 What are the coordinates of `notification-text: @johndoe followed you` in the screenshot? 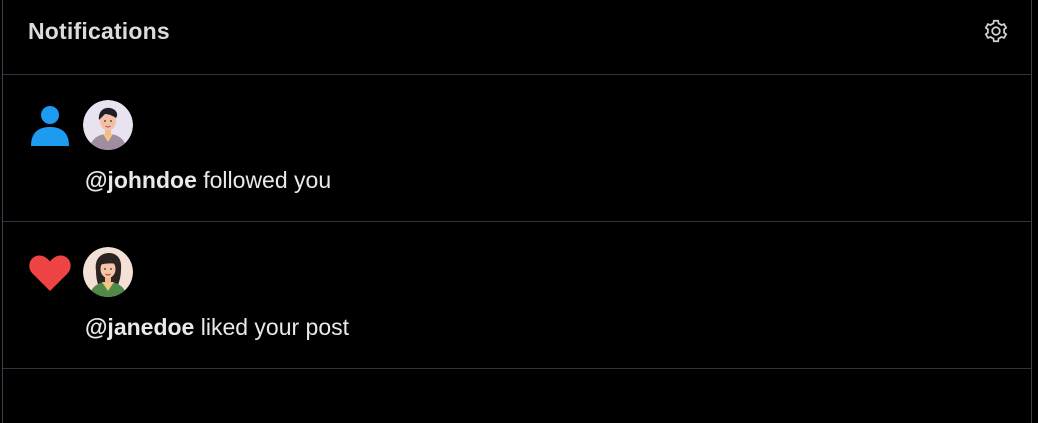 It's located at (208, 180).